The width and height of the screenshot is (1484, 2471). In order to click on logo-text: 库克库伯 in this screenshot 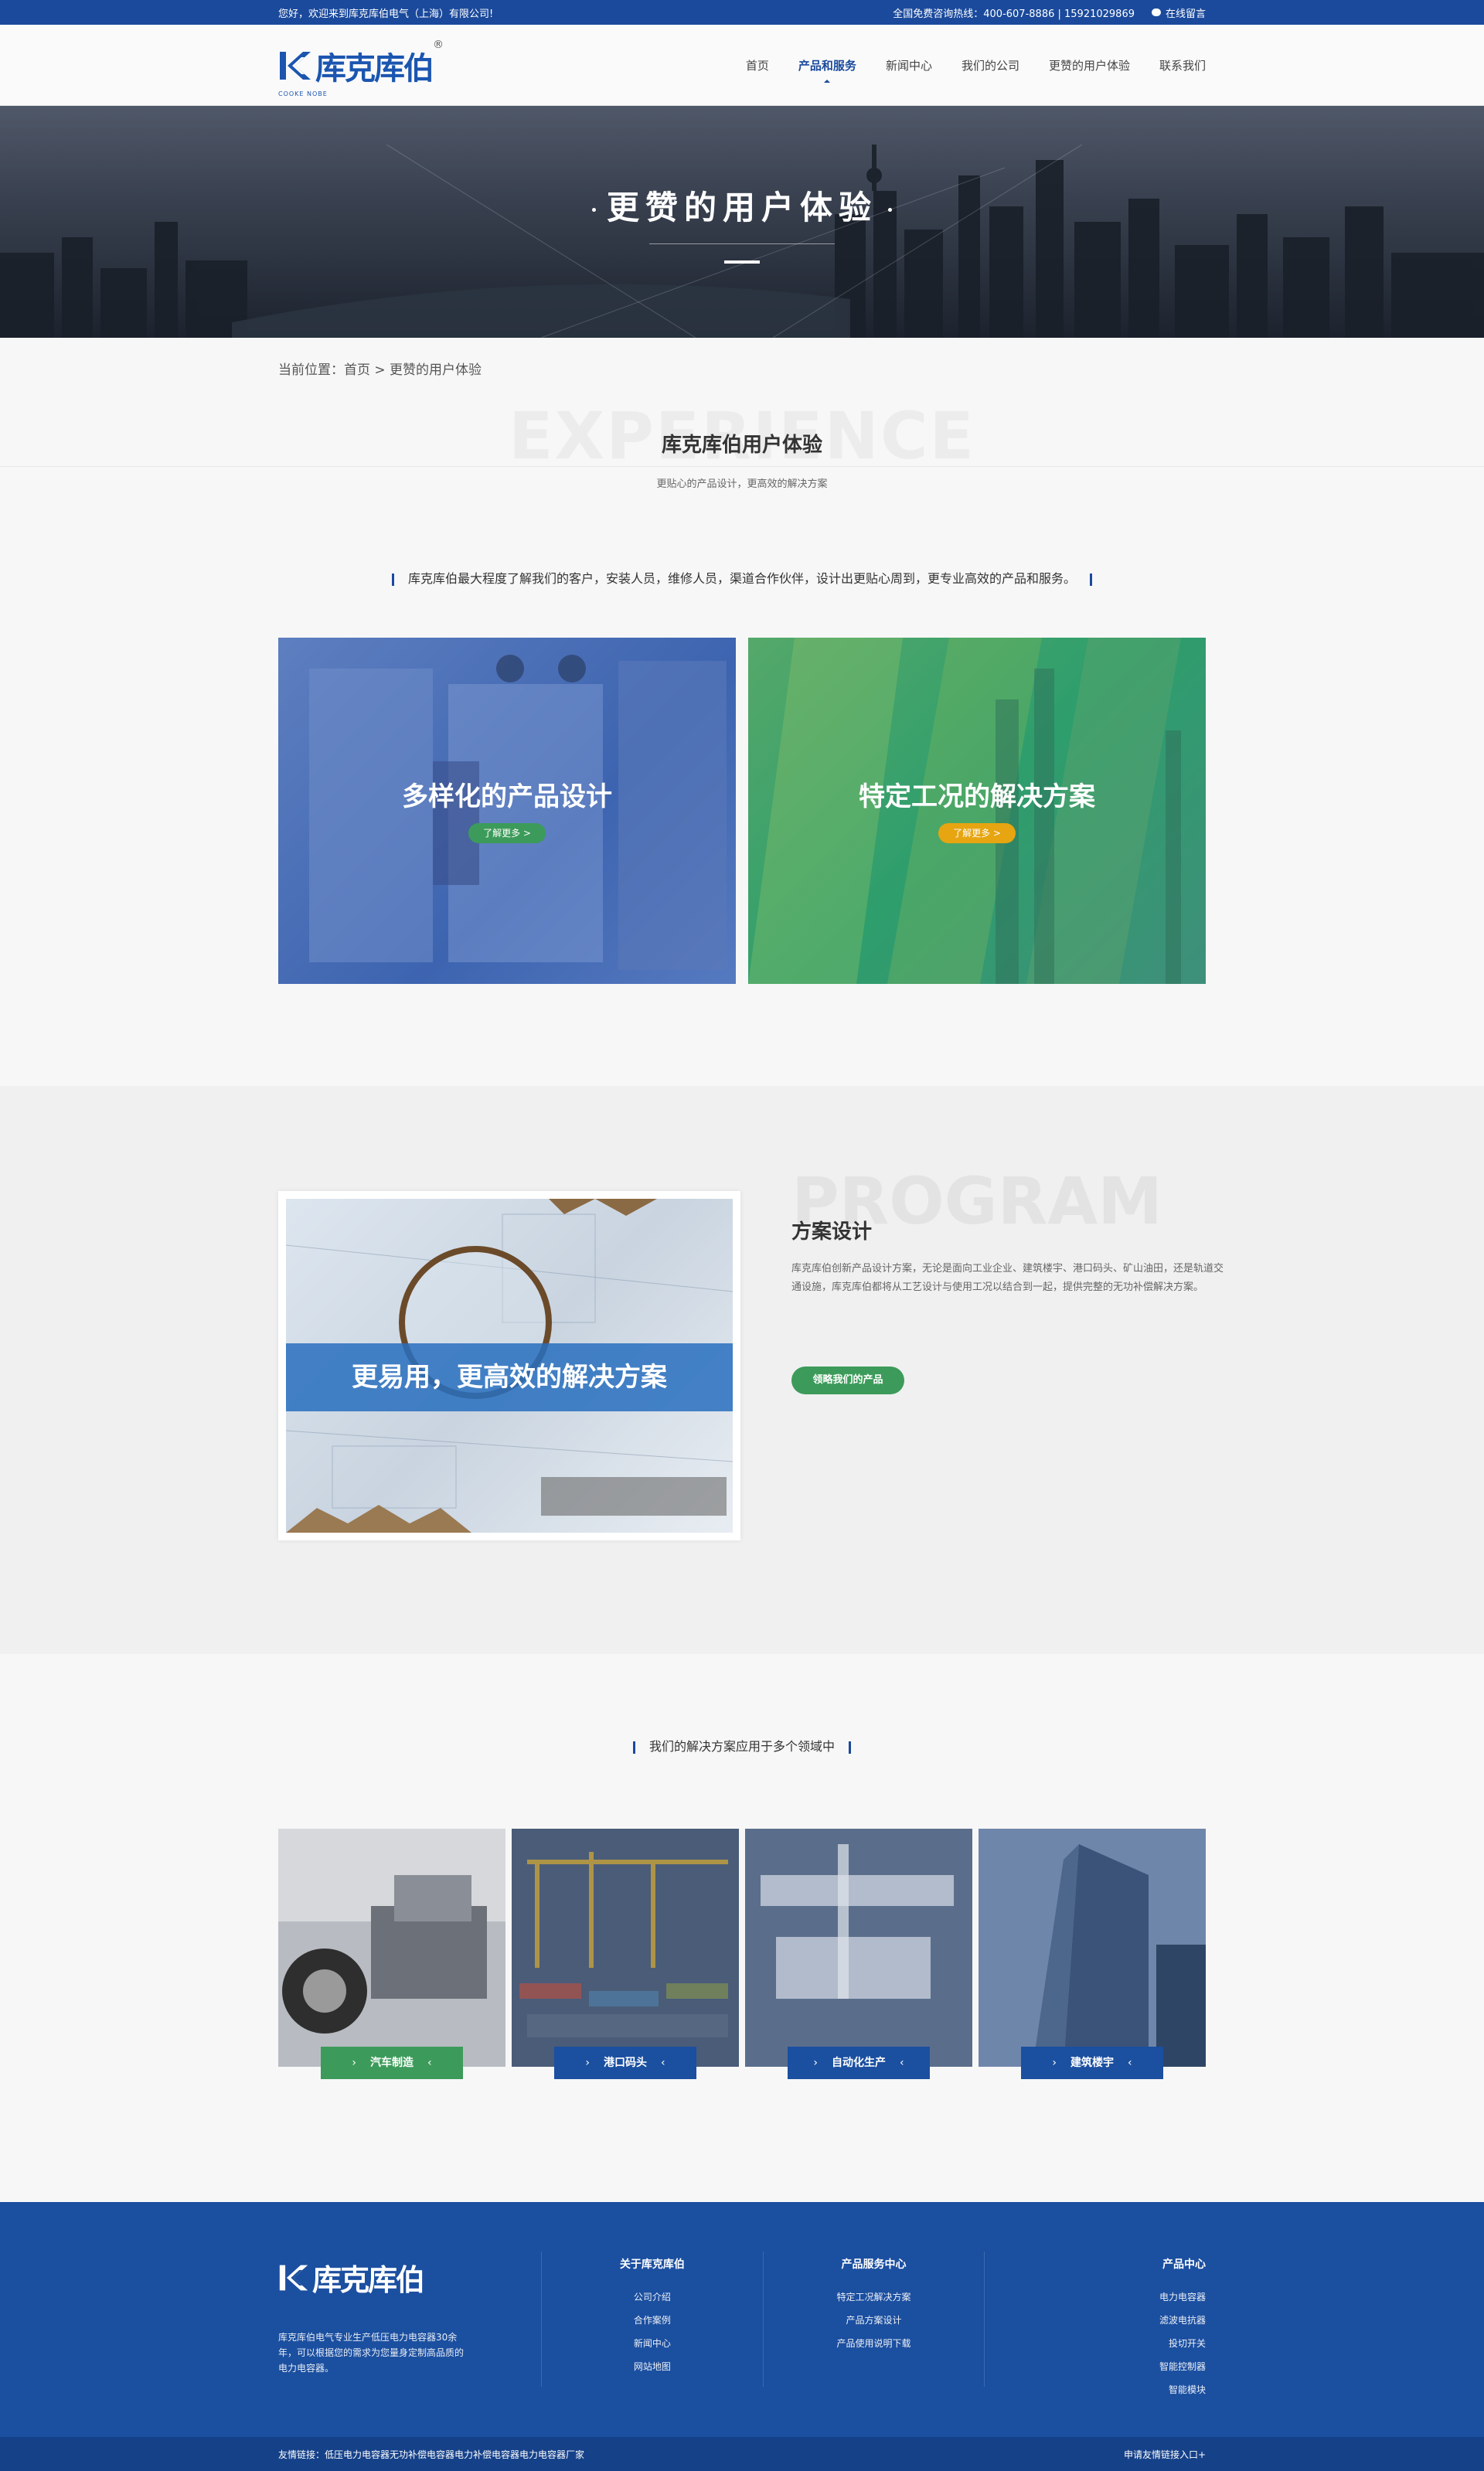, I will do `click(374, 68)`.